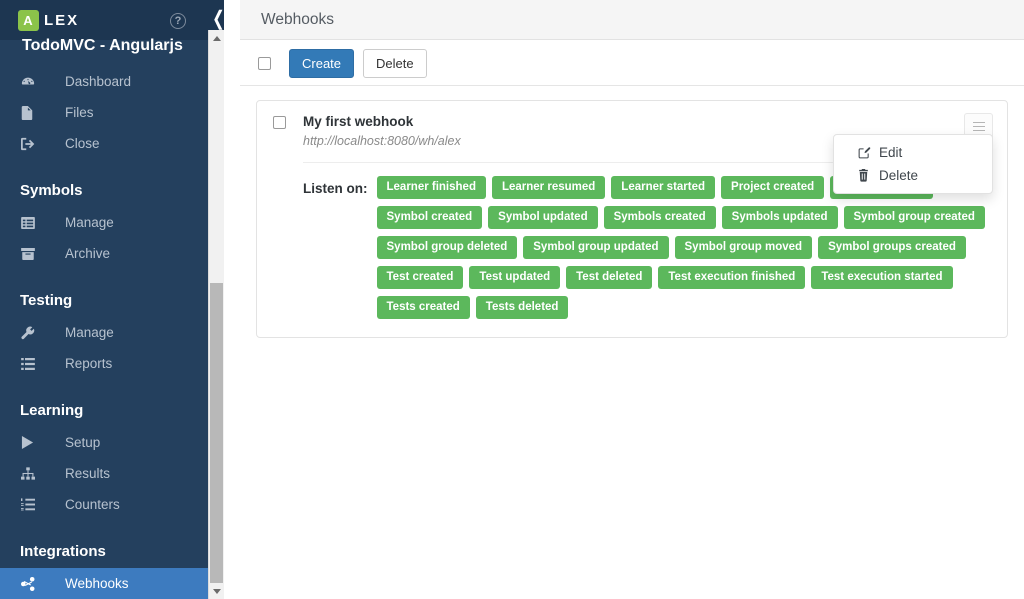 This screenshot has width=1024, height=599. I want to click on sidebar-item-testing-manage: Manage, so click(112, 332).